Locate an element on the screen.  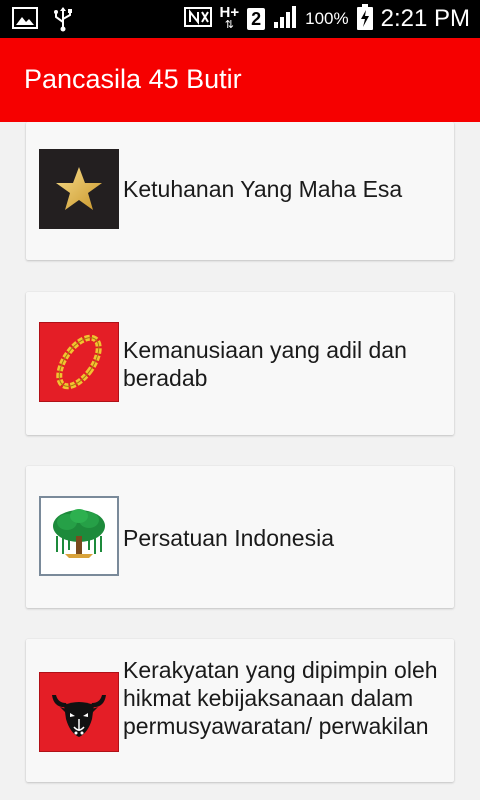
chain-icon is located at coordinates (79, 362).